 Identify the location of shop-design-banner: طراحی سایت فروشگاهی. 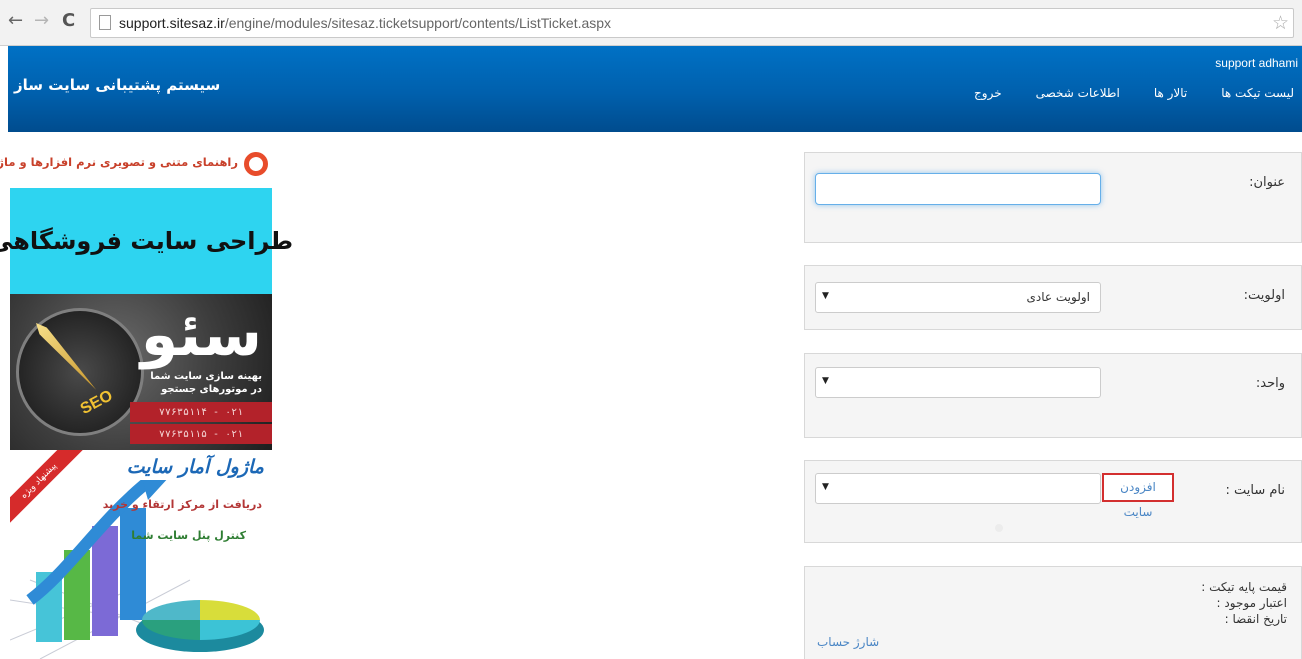
(146, 241).